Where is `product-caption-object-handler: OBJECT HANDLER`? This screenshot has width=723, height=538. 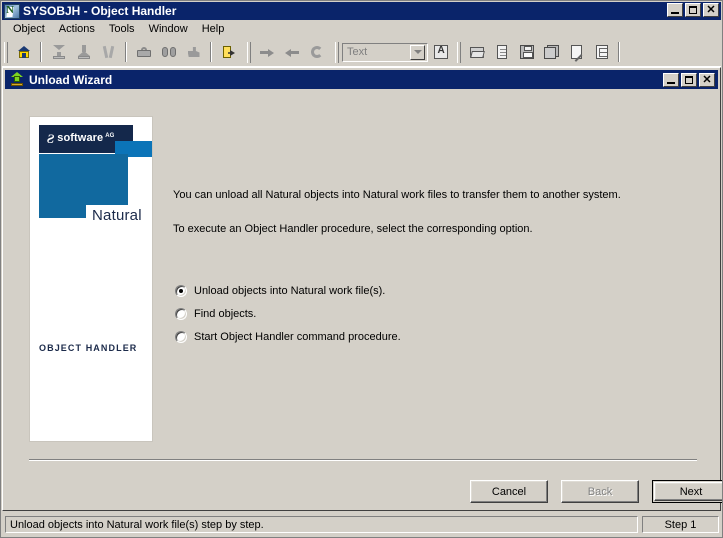 product-caption-object-handler: OBJECT HANDLER is located at coordinates (88, 348).